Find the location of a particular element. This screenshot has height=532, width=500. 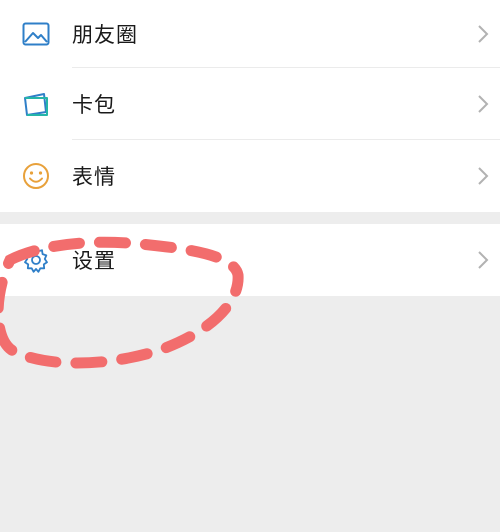

menu-item-card-wallet: 卡包 is located at coordinates (250, 104).